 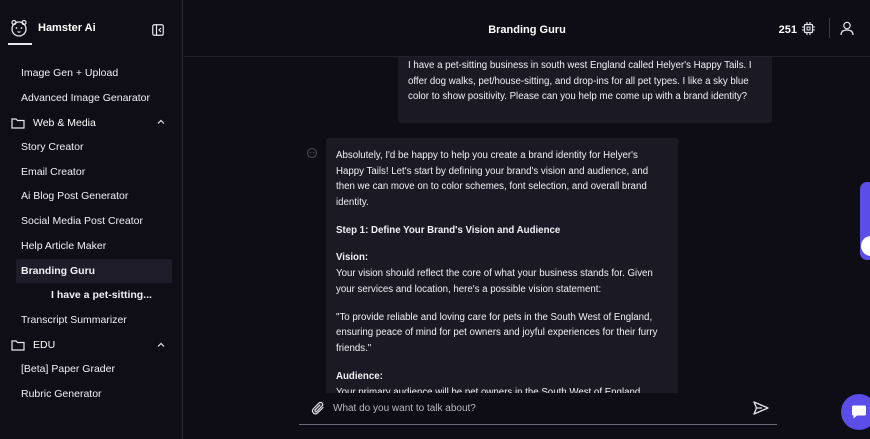 I want to click on header-divider, so click(x=829, y=28).